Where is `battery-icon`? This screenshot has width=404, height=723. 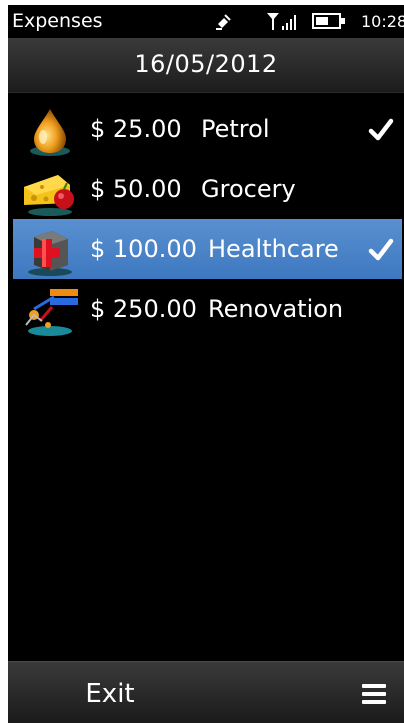
battery-icon is located at coordinates (328, 21).